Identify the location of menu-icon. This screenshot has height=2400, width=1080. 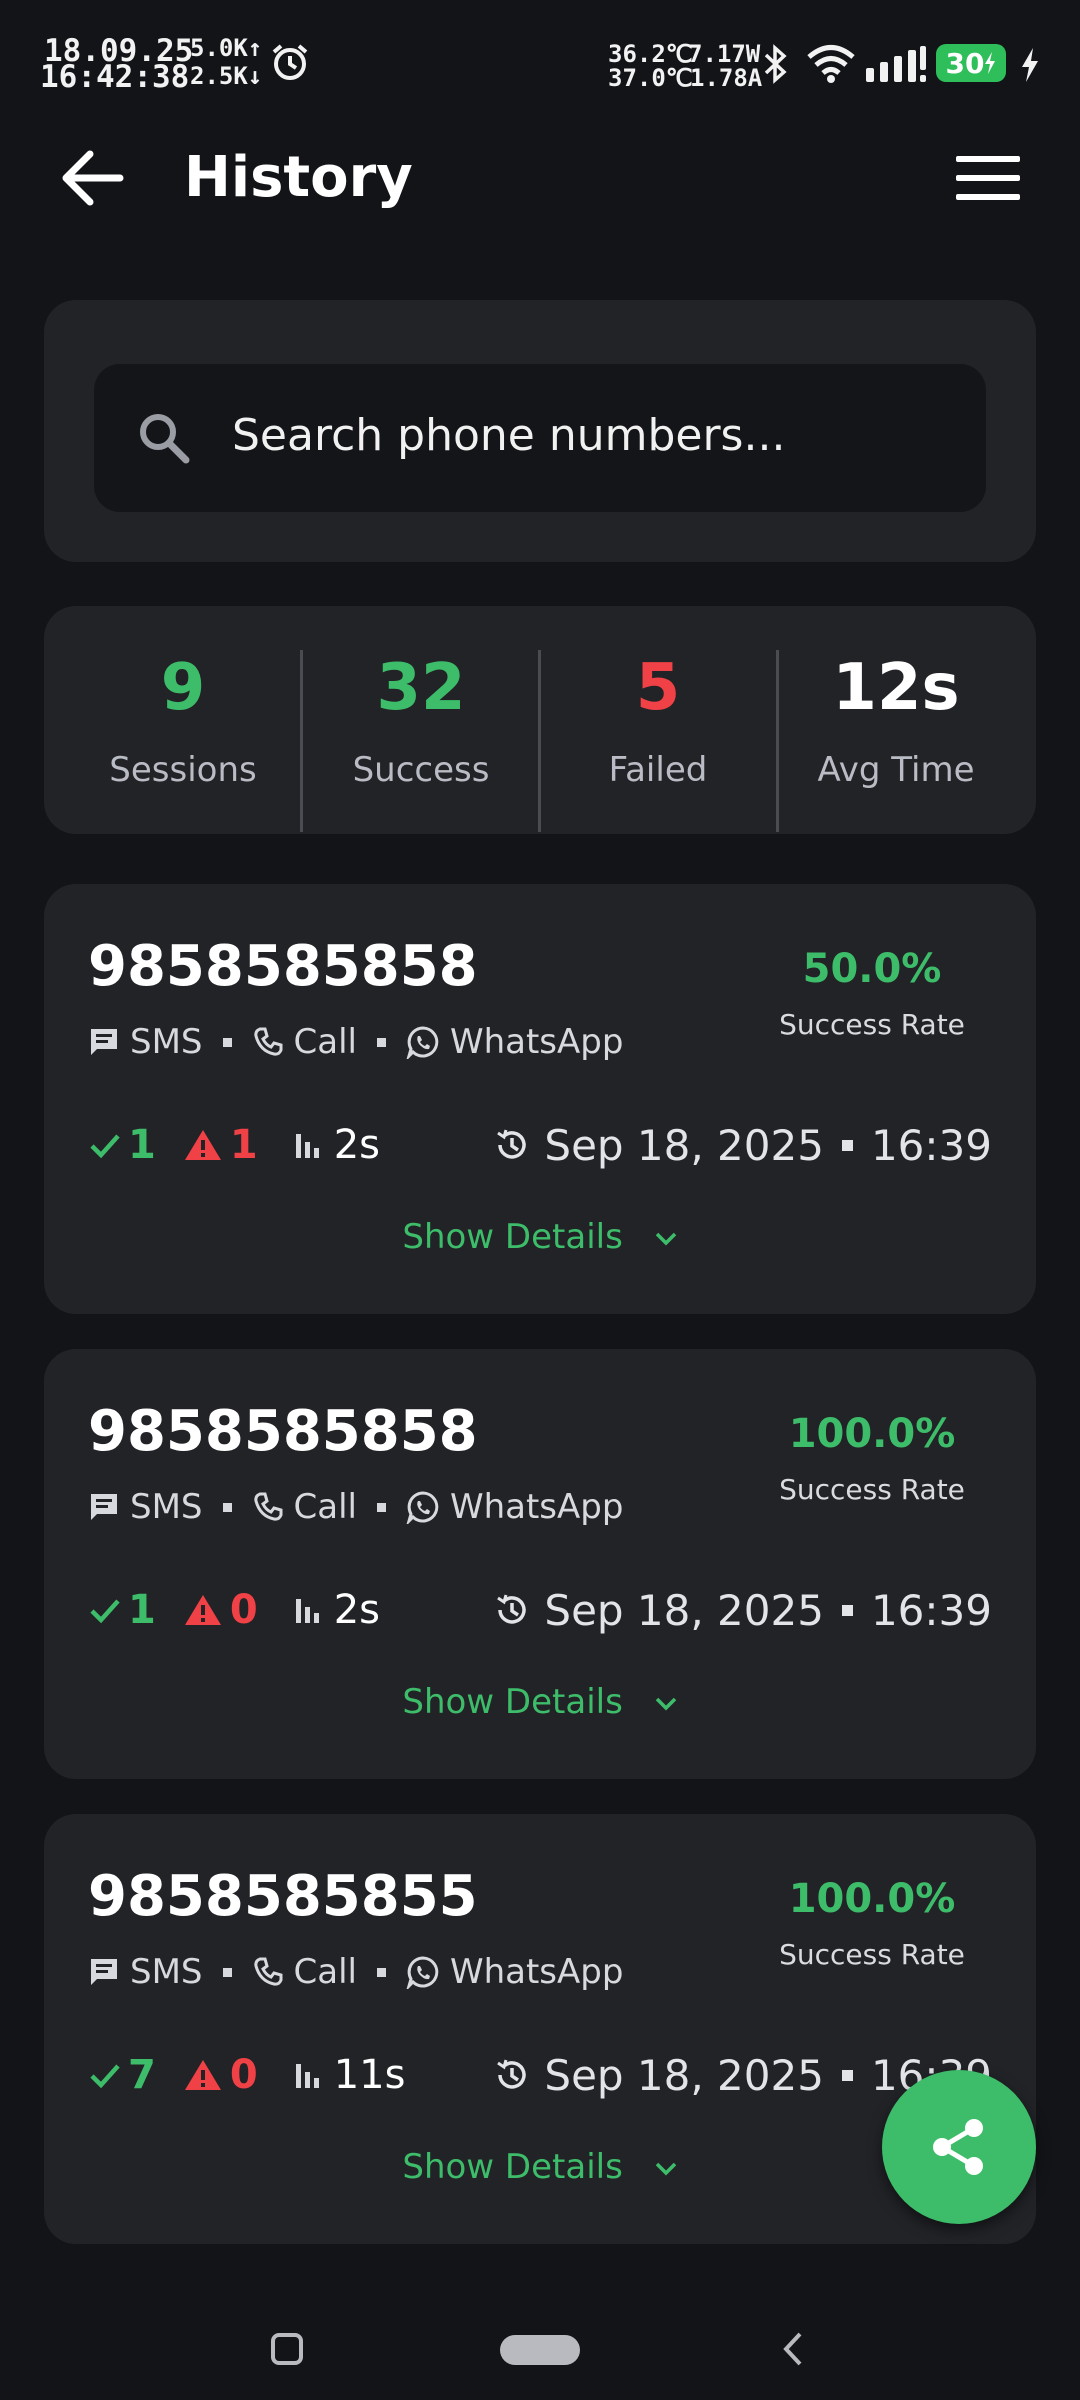
(988, 178).